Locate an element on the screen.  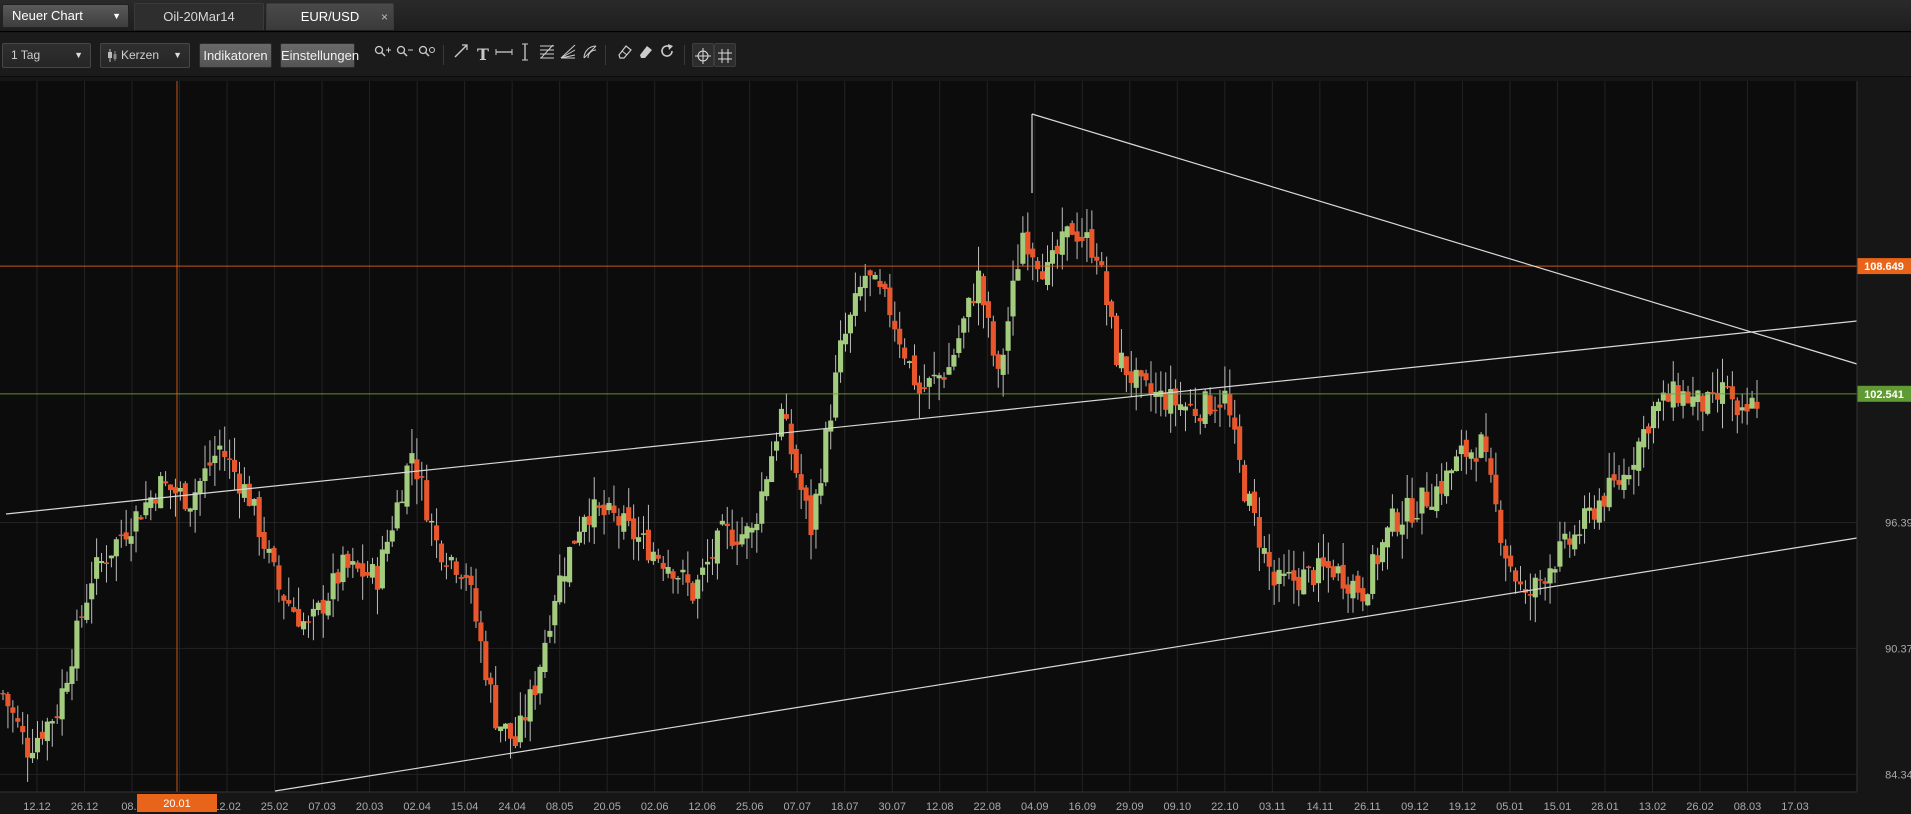
date-tick-label: 08.03 is located at coordinates (1748, 807).